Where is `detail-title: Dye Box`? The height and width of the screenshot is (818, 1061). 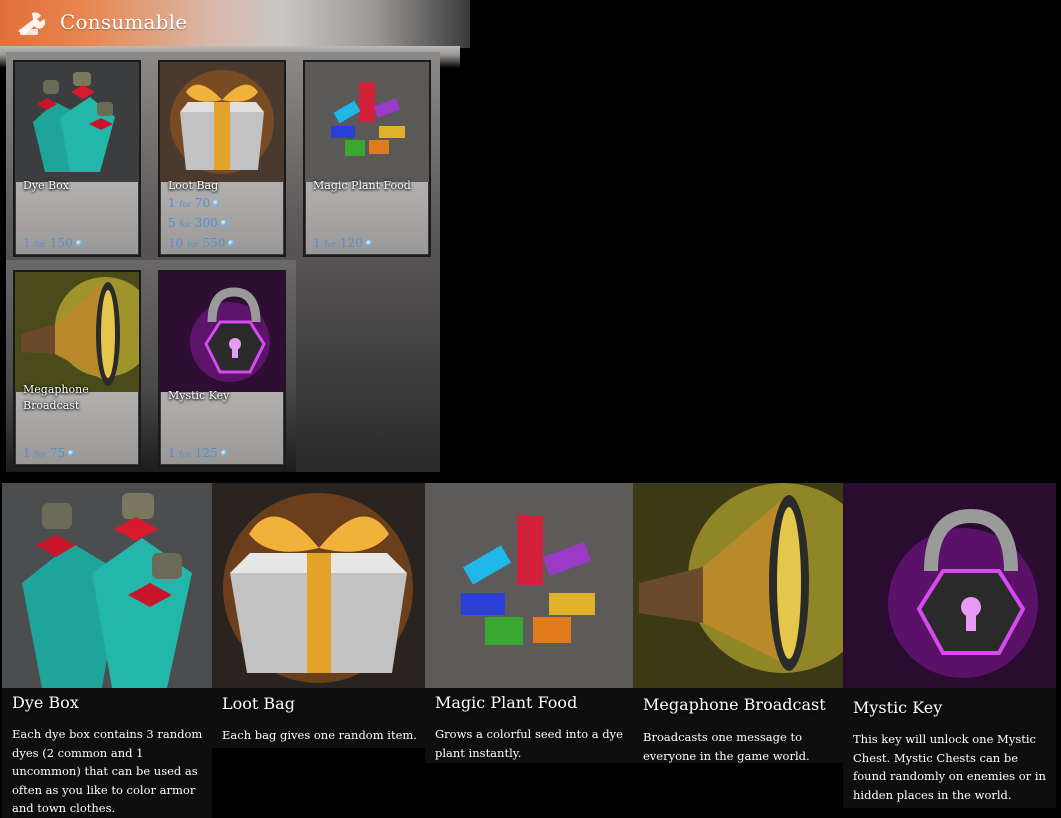
detail-title: Dye Box is located at coordinates (45, 702).